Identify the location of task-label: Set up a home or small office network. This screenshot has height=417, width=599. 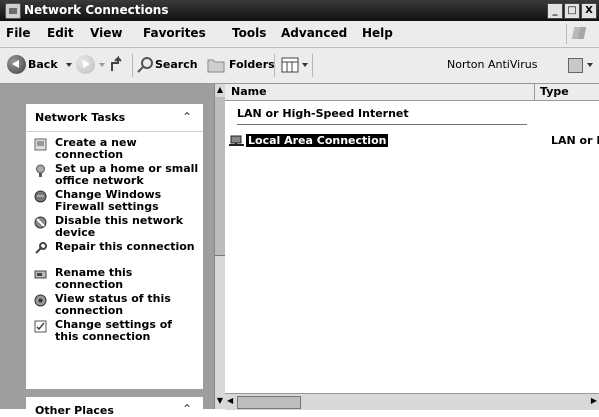
(127, 174).